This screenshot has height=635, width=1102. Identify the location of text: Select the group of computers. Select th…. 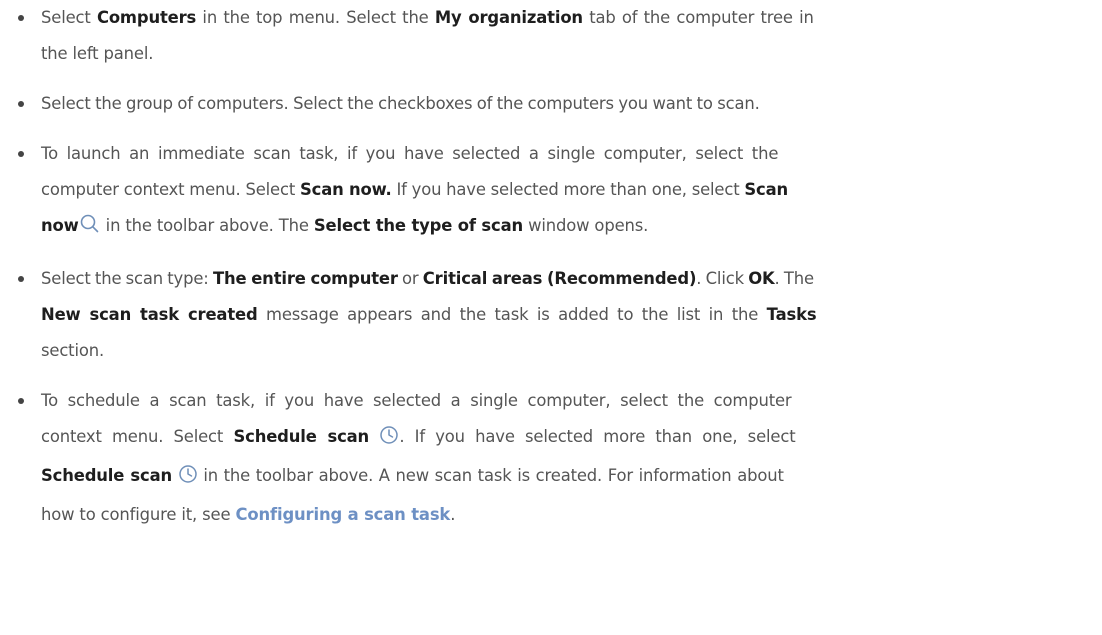
(400, 103).